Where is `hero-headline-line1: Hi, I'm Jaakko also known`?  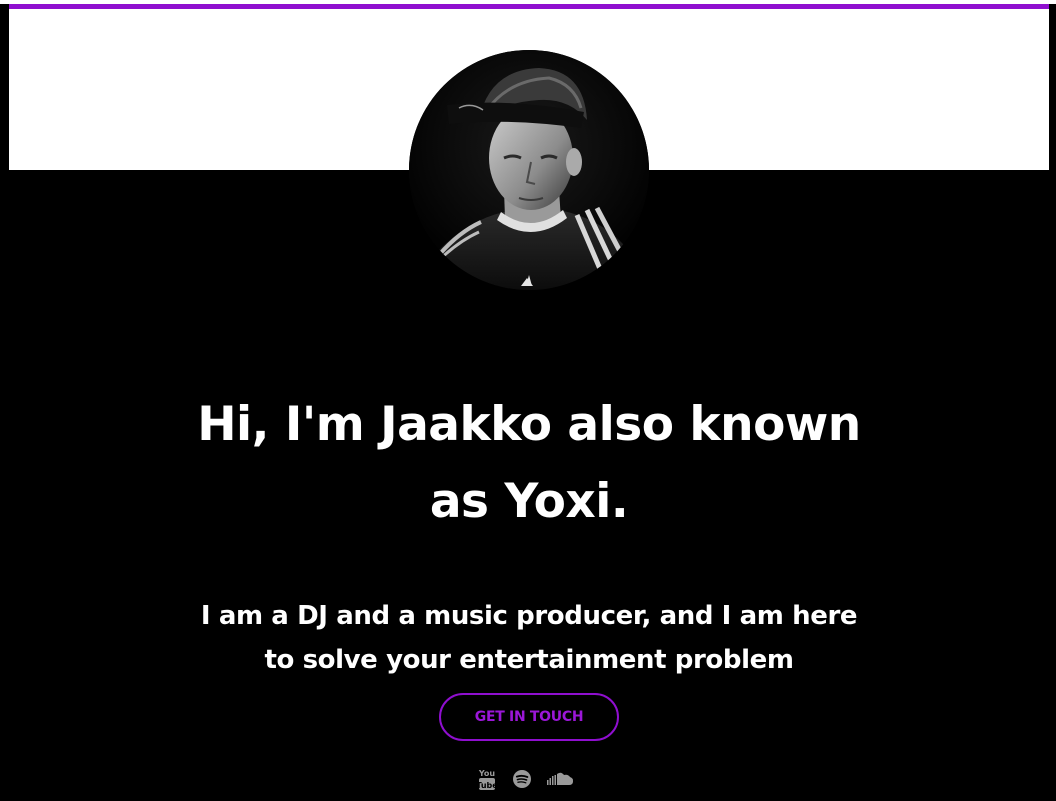
hero-headline-line1: Hi, I'm Jaakko also known is located at coordinates (529, 424).